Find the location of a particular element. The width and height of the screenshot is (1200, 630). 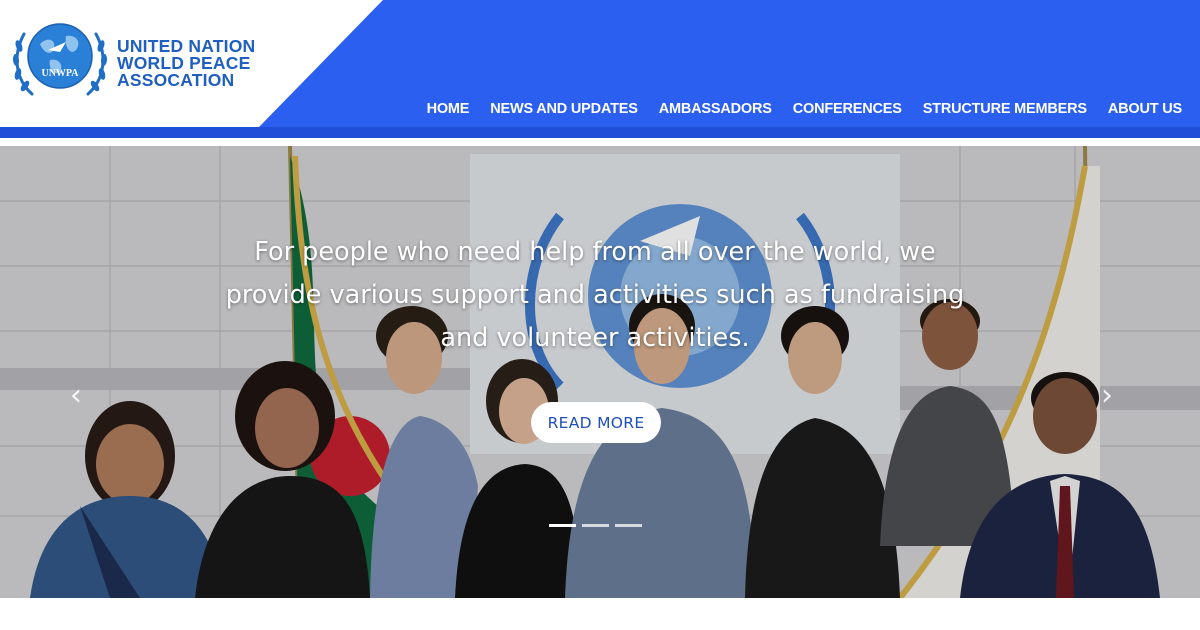

brand-name: UNITED NATION WORLD PEACE ASSOCATION is located at coordinates (186, 63).